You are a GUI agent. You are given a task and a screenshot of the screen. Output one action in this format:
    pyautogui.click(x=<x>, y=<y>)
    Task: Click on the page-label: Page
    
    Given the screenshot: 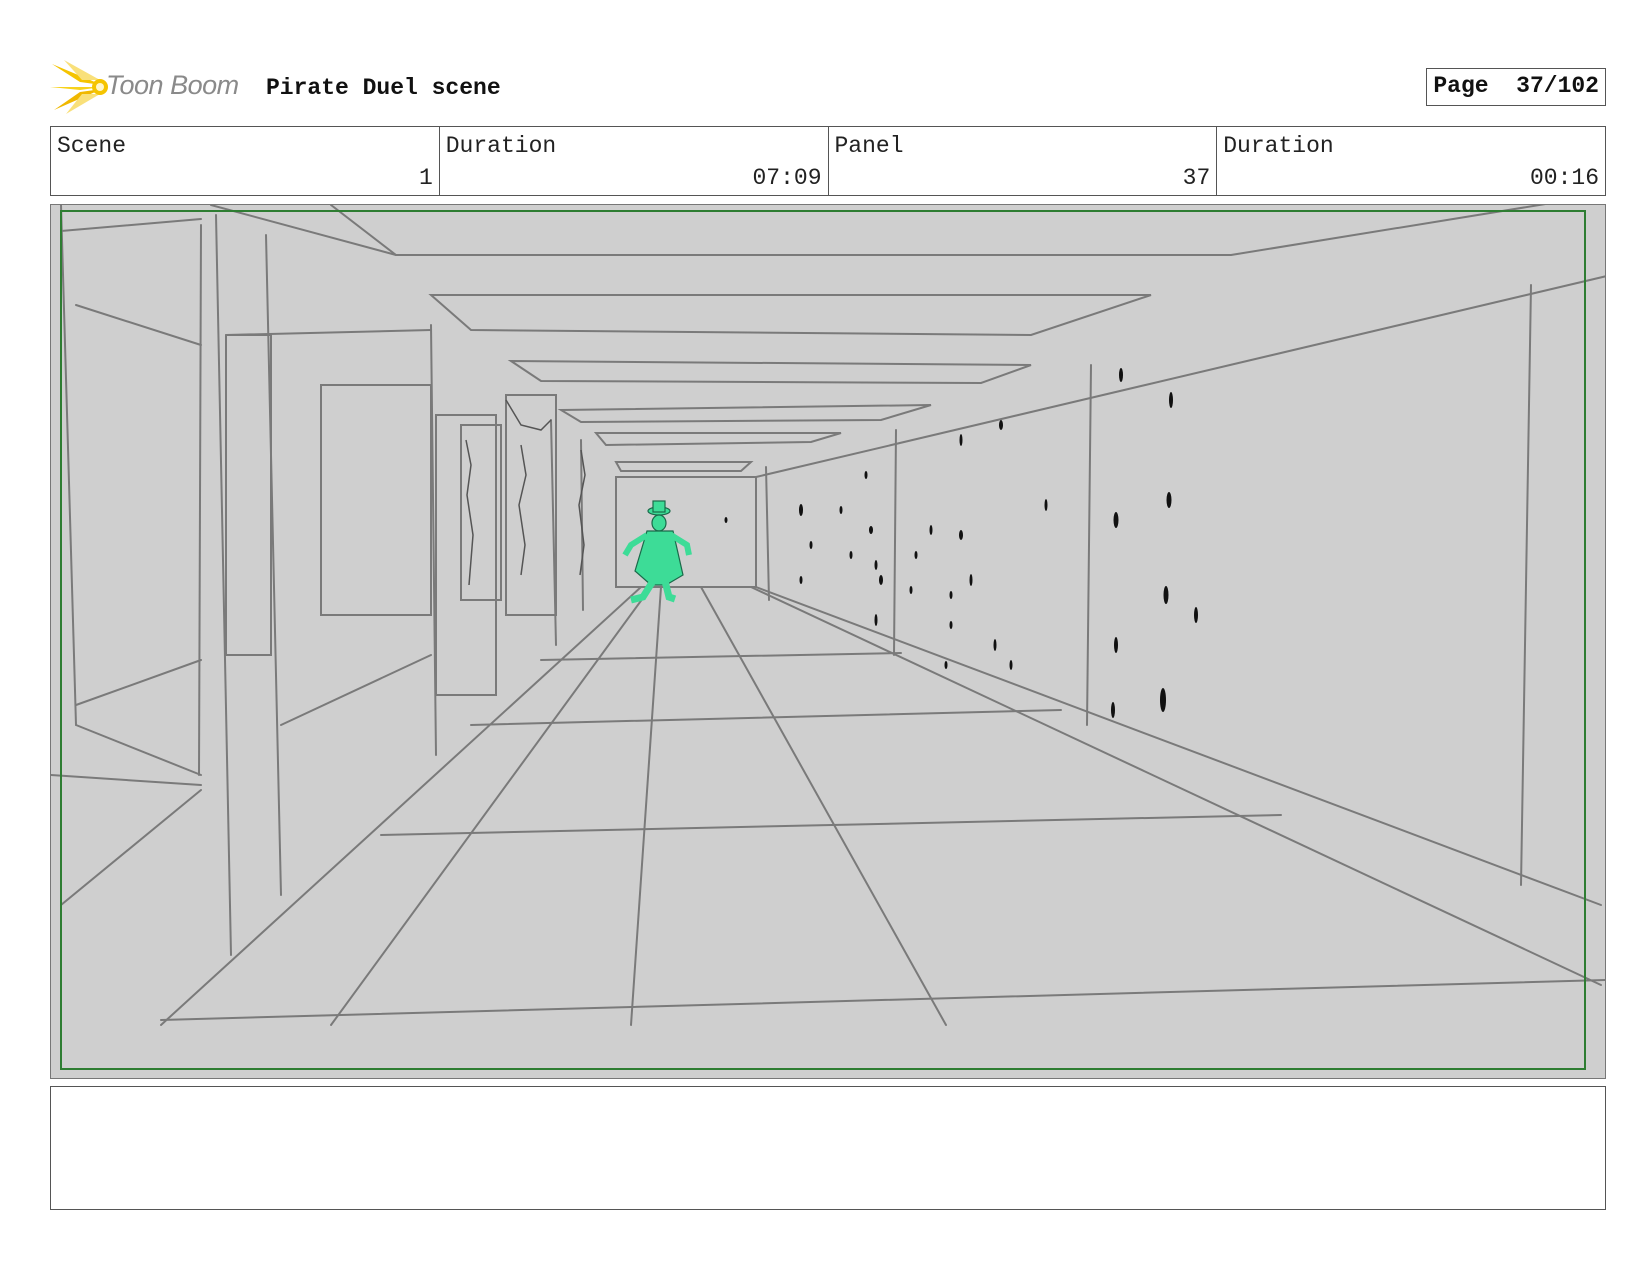 What is the action you would take?
    pyautogui.click(x=1461, y=86)
    